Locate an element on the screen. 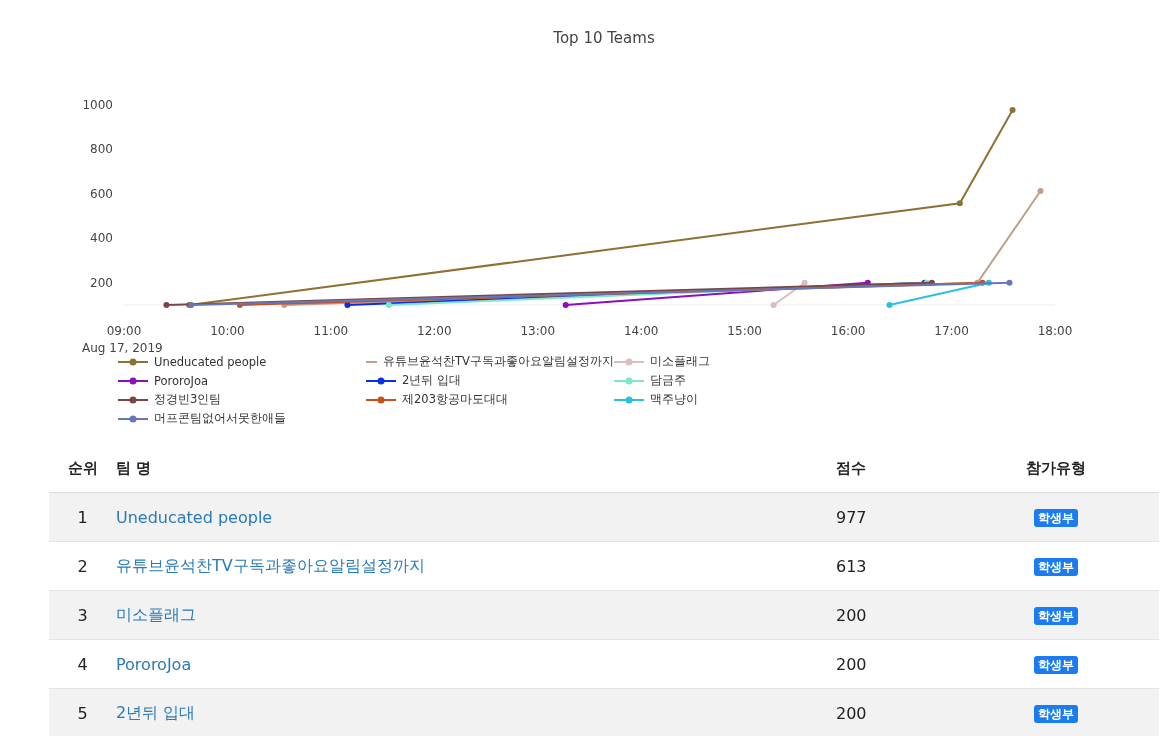 The height and width of the screenshot is (736, 1174). rank-cell-text: 1 is located at coordinates (82, 517).